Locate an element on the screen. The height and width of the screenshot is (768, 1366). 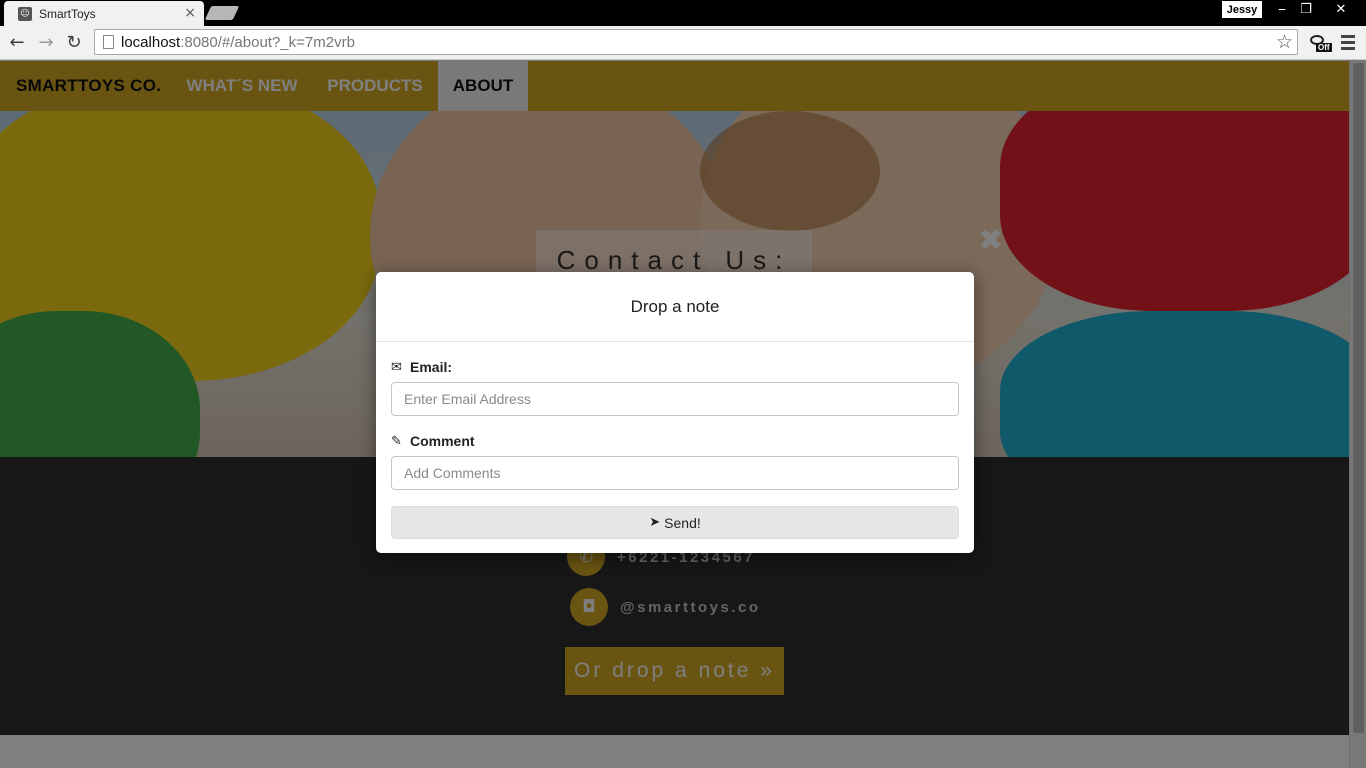
browser-menu-icon is located at coordinates (1348, 43).